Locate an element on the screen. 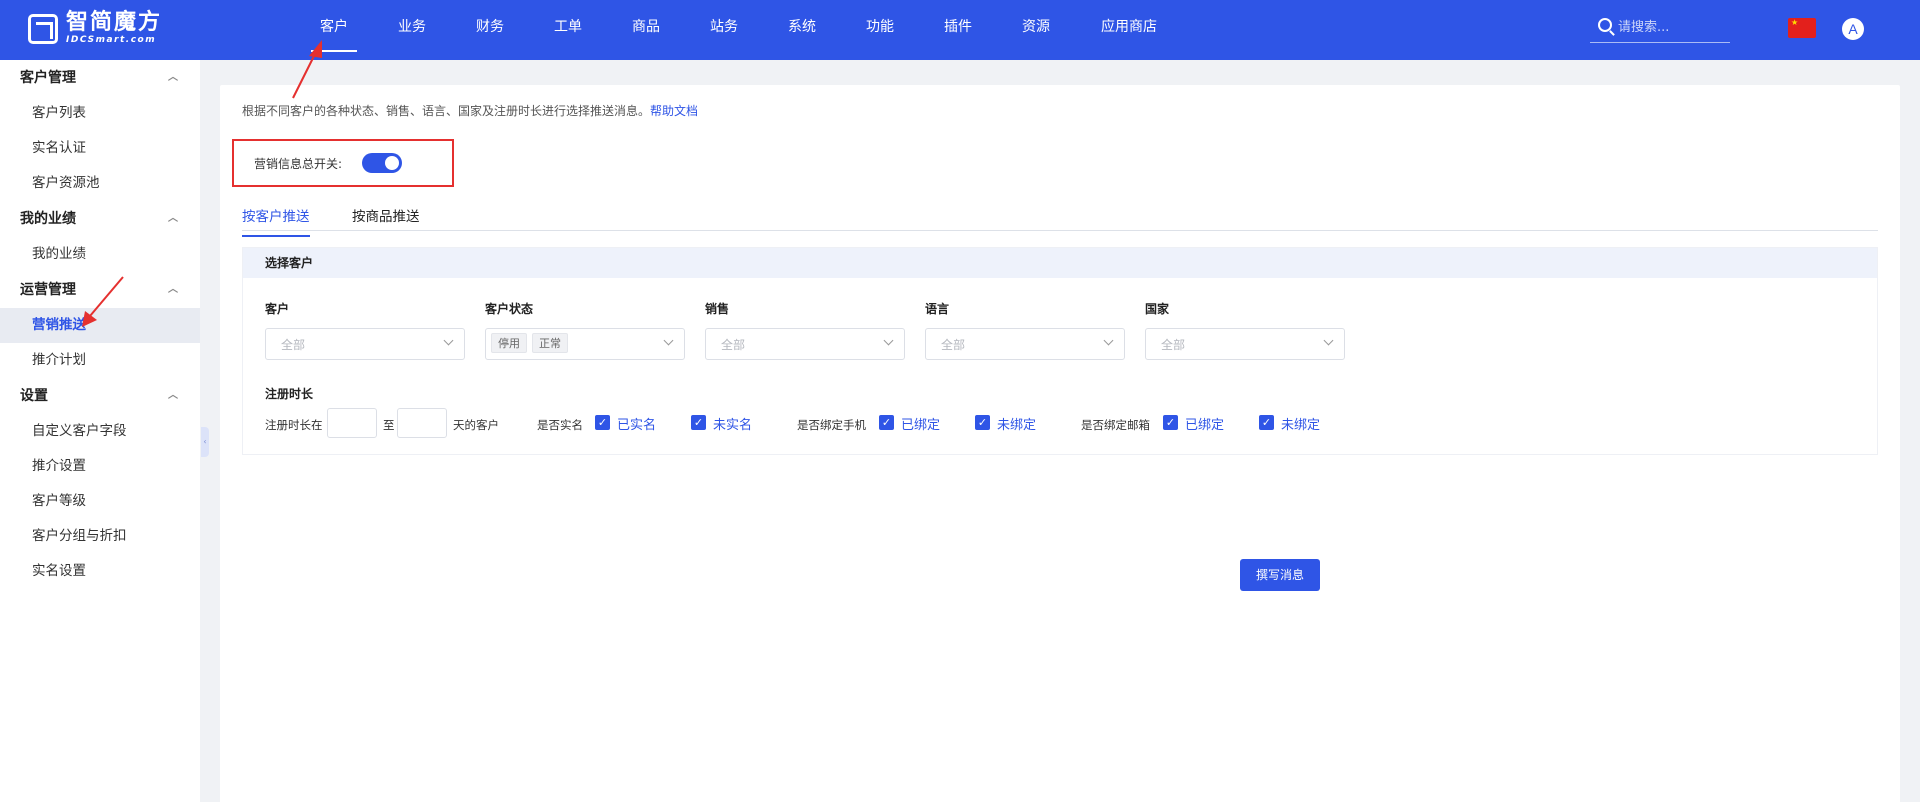 The image size is (1920, 802). sidebar-group-label: 设置 is located at coordinates (34, 396).